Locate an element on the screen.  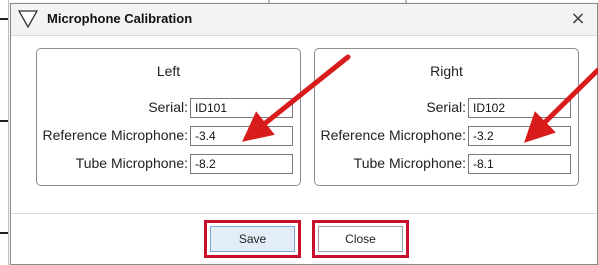
triangle-down-icon is located at coordinates (28, 19).